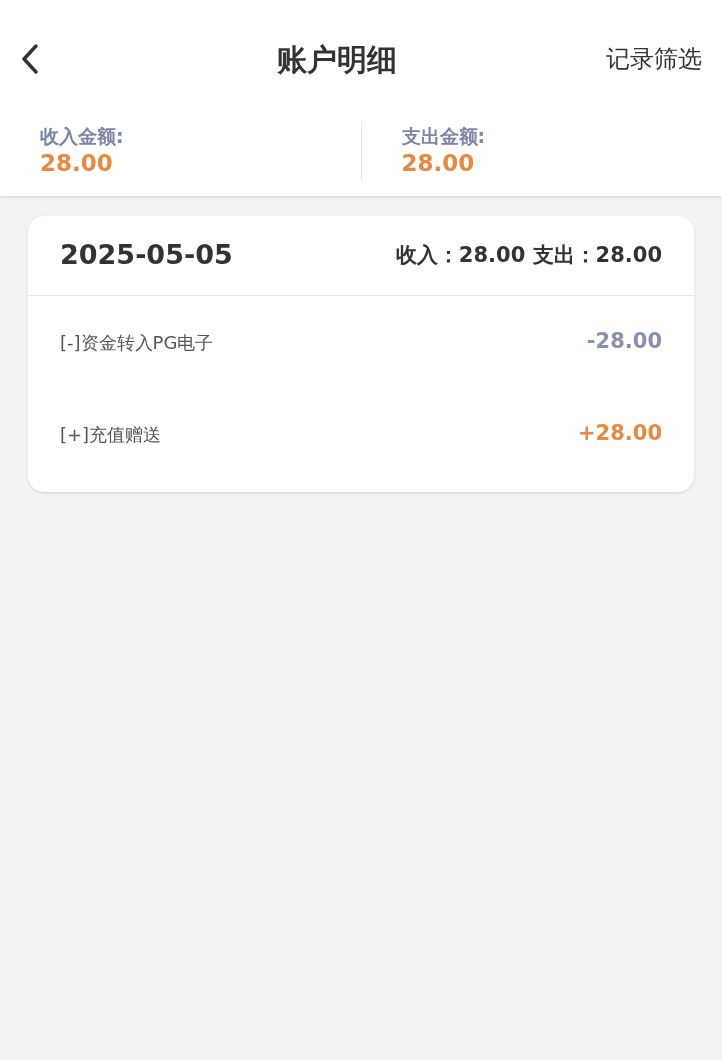  What do you see at coordinates (619, 434) in the screenshot?
I see `transaction-amount: +28.00` at bounding box center [619, 434].